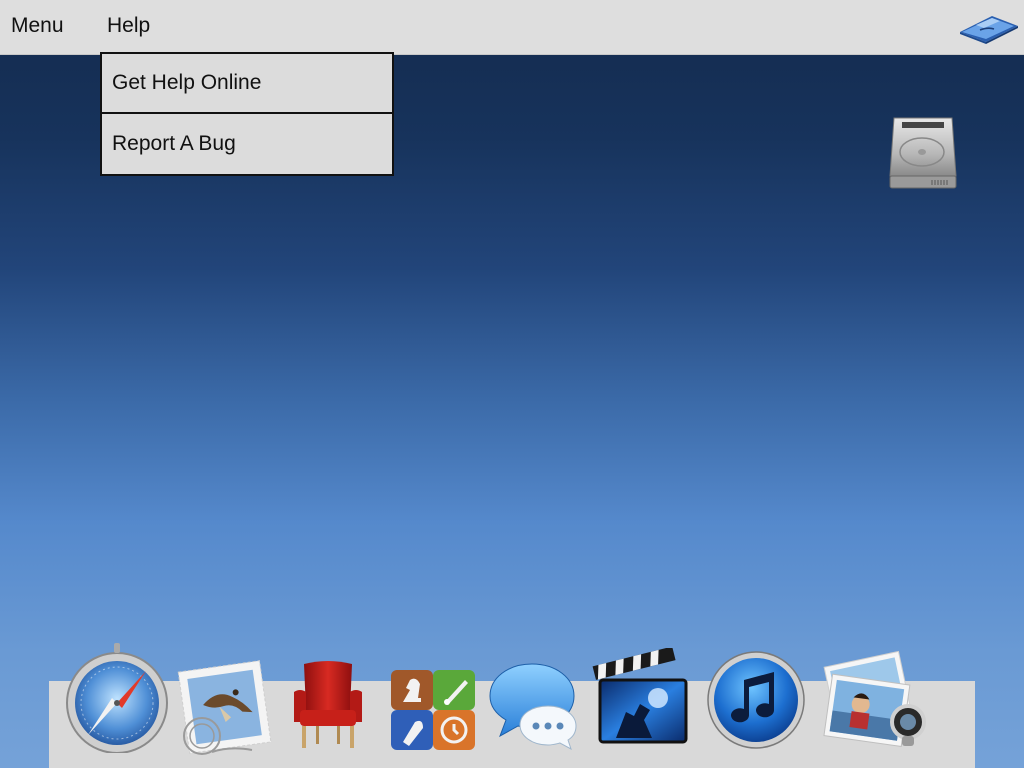 This screenshot has height=768, width=1024. I want to click on game-center-icon, so click(433, 710).